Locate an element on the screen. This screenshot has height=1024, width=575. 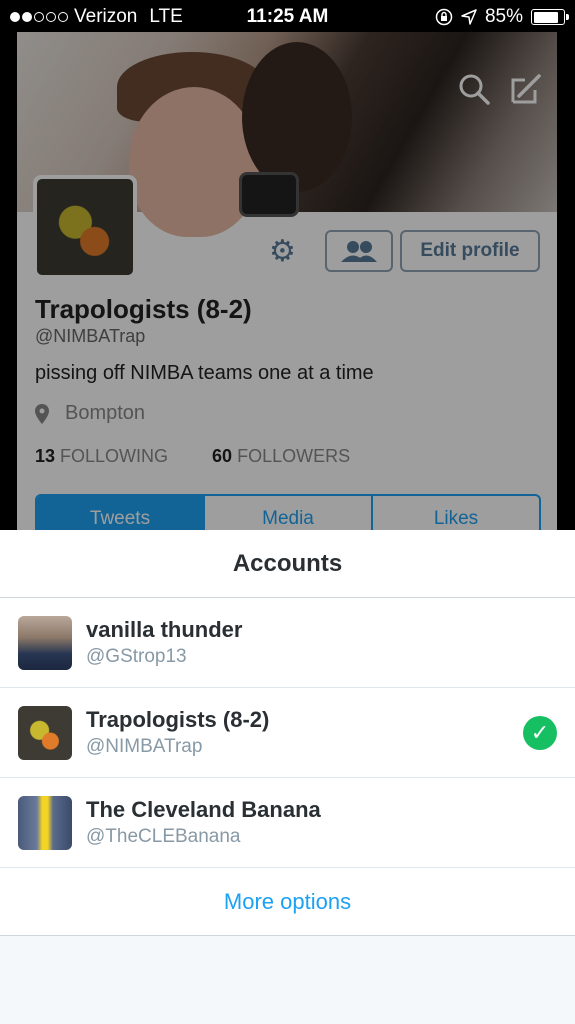
account-name: vanilla thunder is located at coordinates (164, 629).